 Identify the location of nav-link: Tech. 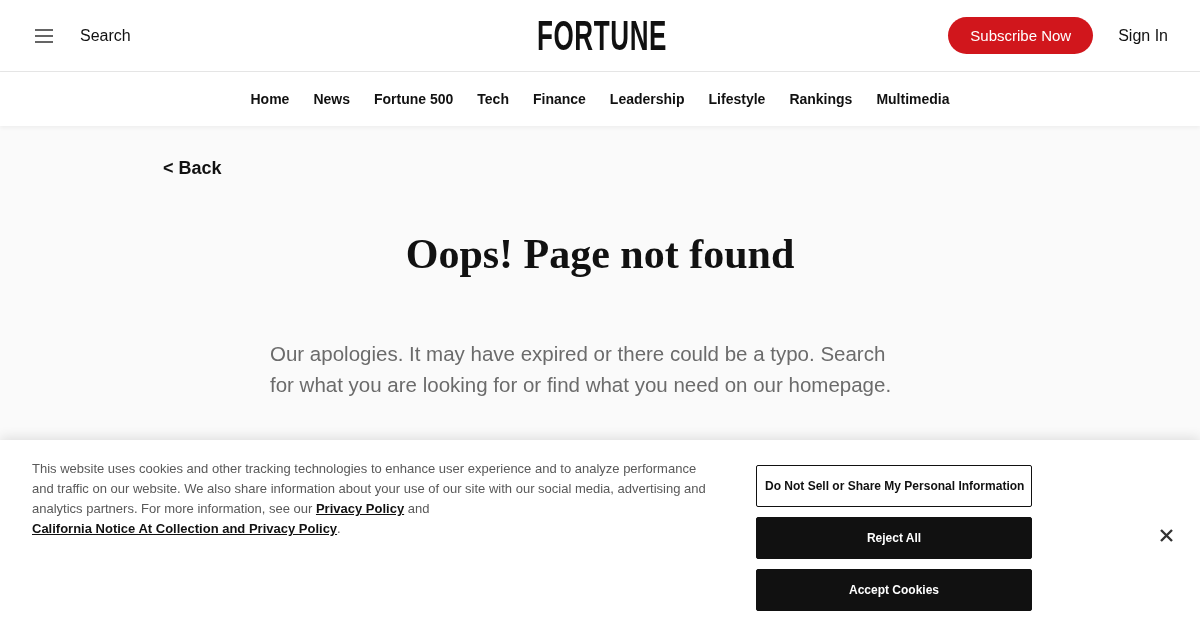
(493, 99).